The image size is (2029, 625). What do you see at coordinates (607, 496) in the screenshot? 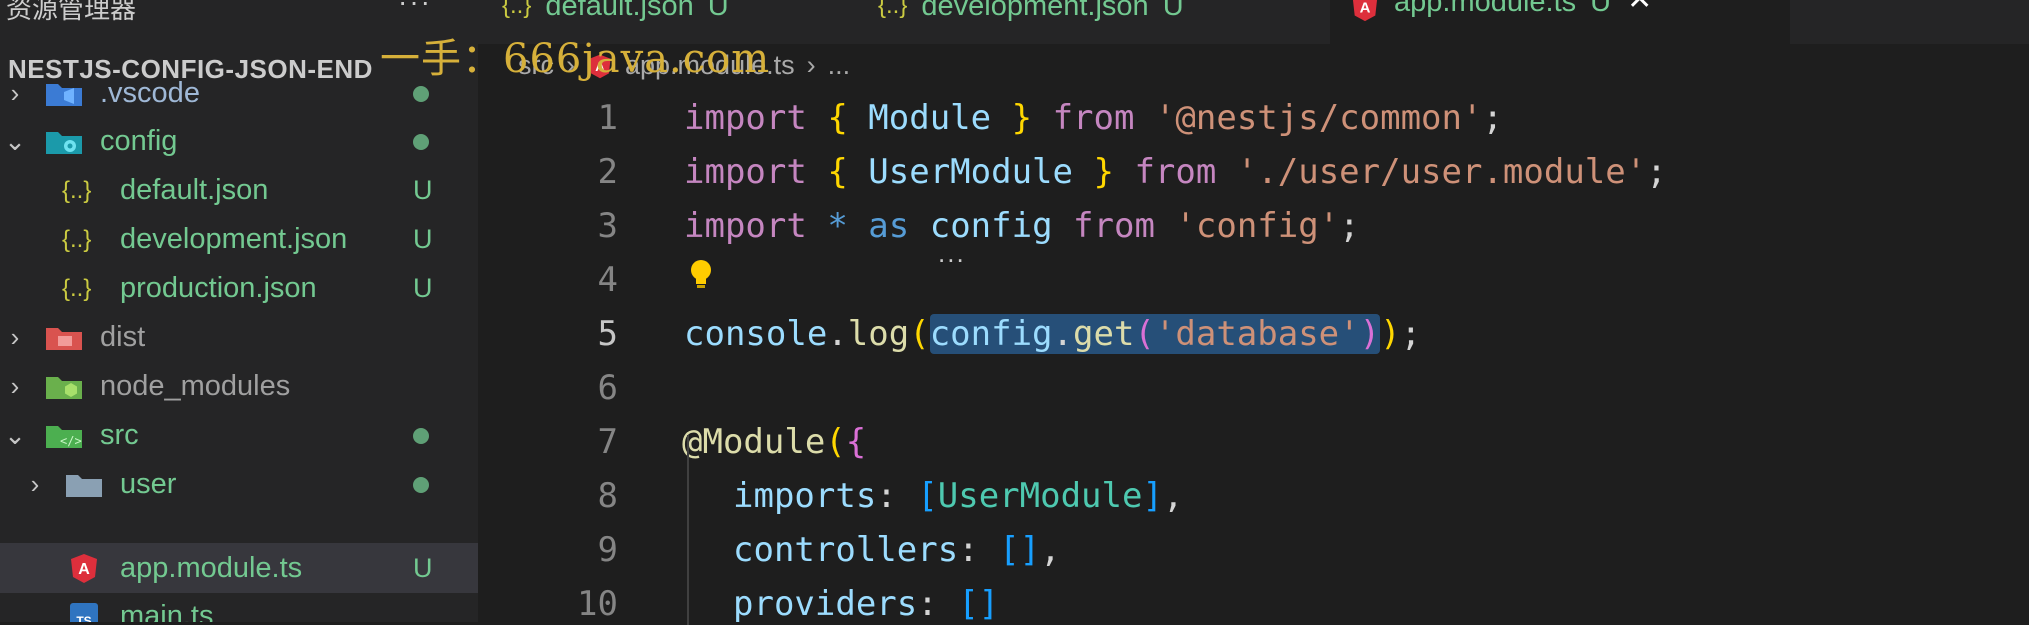
I see `line-number: 8` at bounding box center [607, 496].